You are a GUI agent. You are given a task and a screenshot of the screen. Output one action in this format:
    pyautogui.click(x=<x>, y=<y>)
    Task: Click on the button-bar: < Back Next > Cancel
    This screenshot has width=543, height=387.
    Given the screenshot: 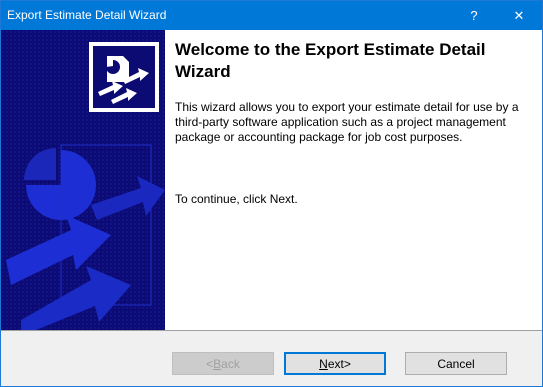 What is the action you would take?
    pyautogui.click(x=271, y=358)
    